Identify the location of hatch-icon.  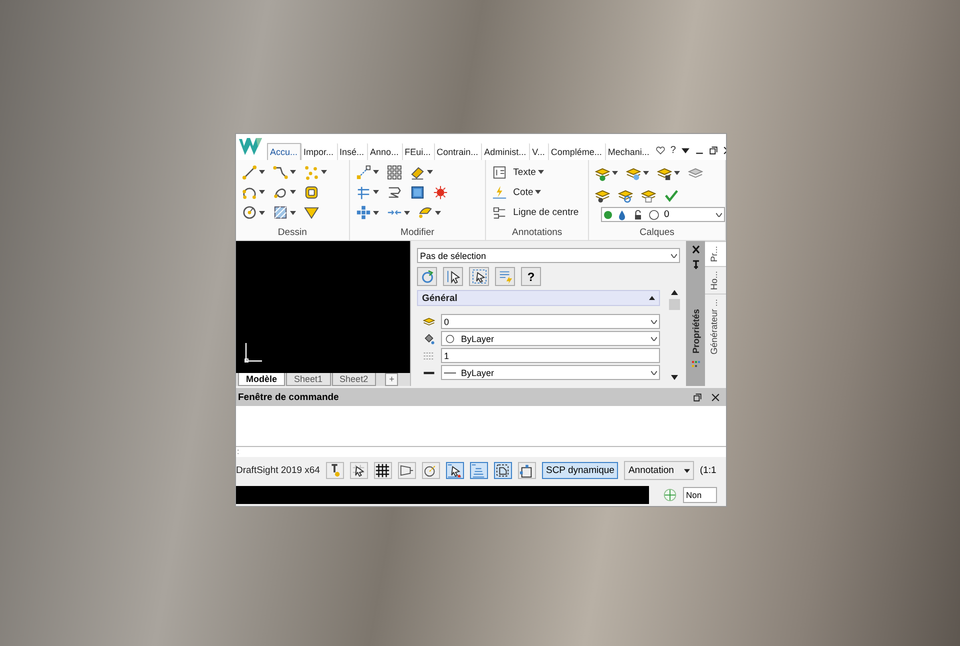
(280, 212).